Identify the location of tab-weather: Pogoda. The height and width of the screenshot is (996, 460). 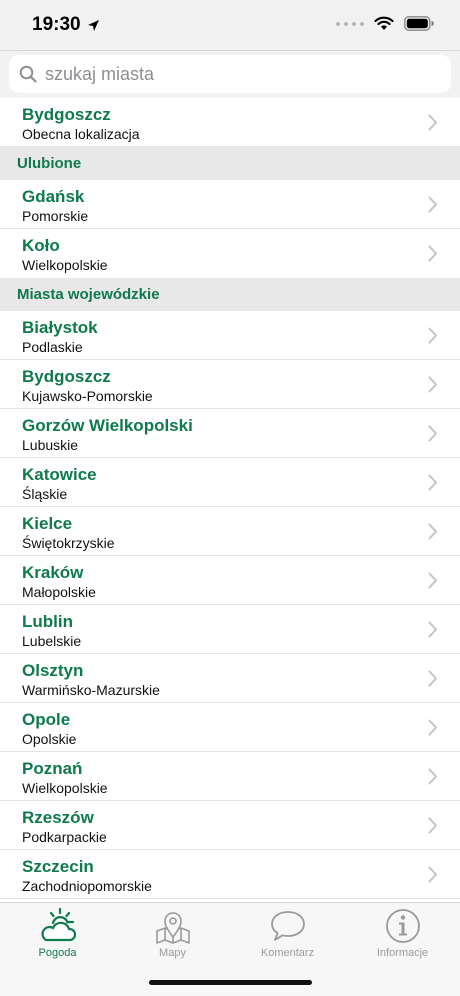
(57, 936).